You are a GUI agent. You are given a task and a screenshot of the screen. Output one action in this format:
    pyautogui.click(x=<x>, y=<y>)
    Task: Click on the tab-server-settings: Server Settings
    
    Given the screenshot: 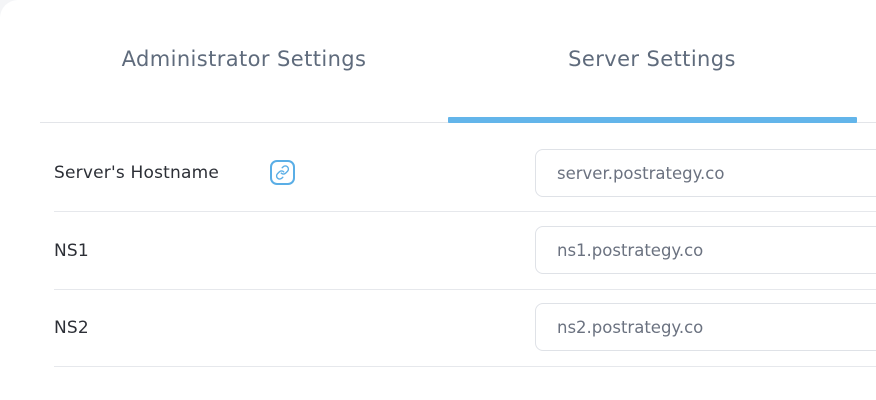 What is the action you would take?
    pyautogui.click(x=652, y=61)
    